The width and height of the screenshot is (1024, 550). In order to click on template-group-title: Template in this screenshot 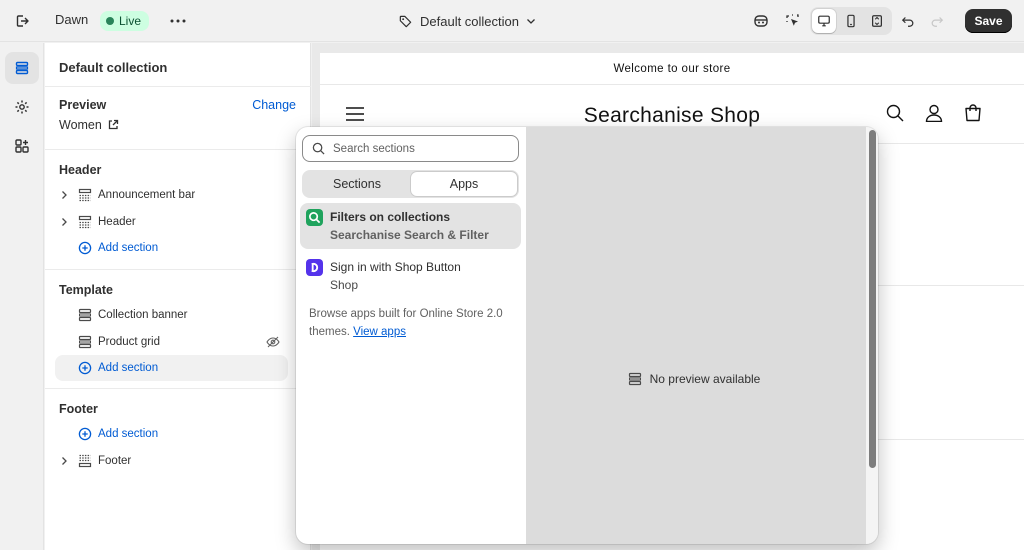, I will do `click(86, 290)`.